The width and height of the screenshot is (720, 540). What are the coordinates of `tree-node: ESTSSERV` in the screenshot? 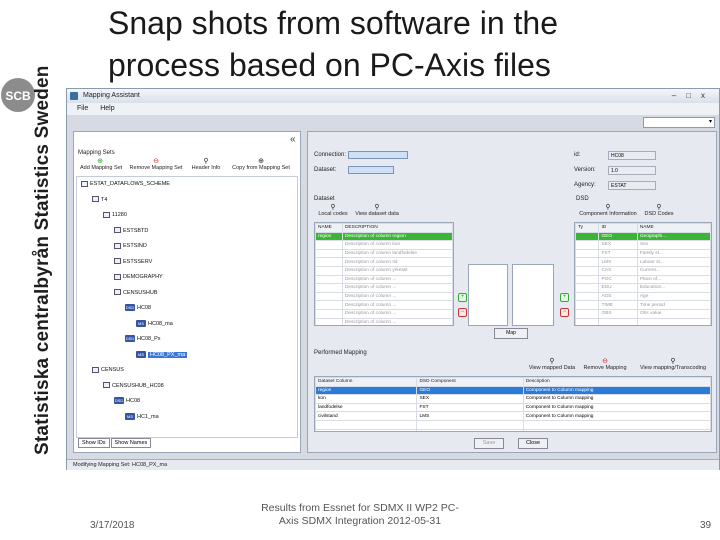 It's located at (133, 262).